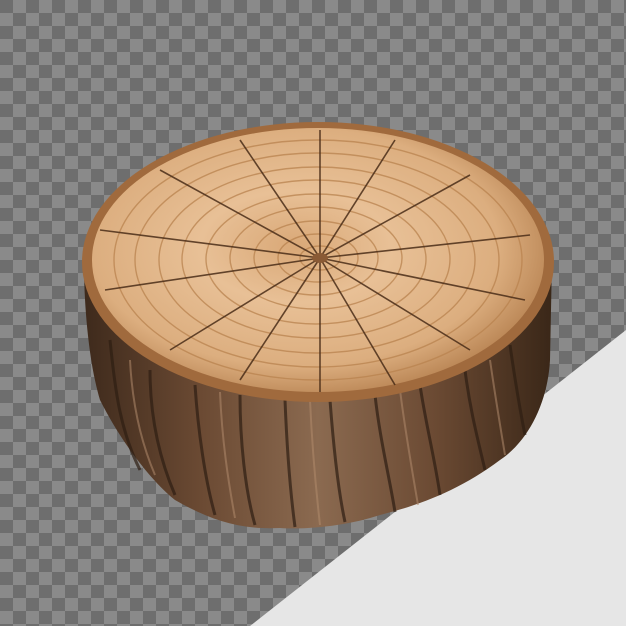 Image resolution: width=626 pixels, height=626 pixels. What do you see at coordinates (320, 258) in the screenshot?
I see `stump-pith` at bounding box center [320, 258].